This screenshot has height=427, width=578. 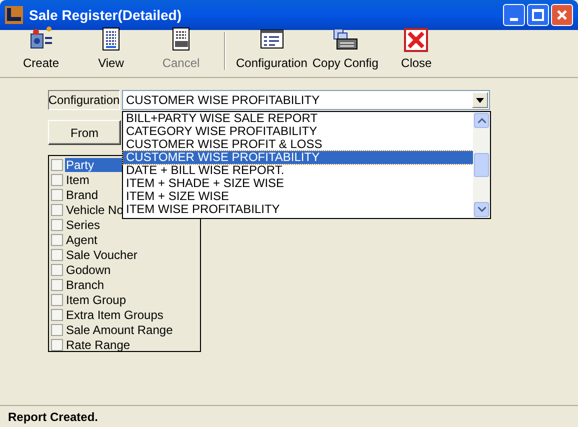 I want to click on dropdown-option: CUSTOMER WISE PROFIT & LOSS, so click(x=298, y=144).